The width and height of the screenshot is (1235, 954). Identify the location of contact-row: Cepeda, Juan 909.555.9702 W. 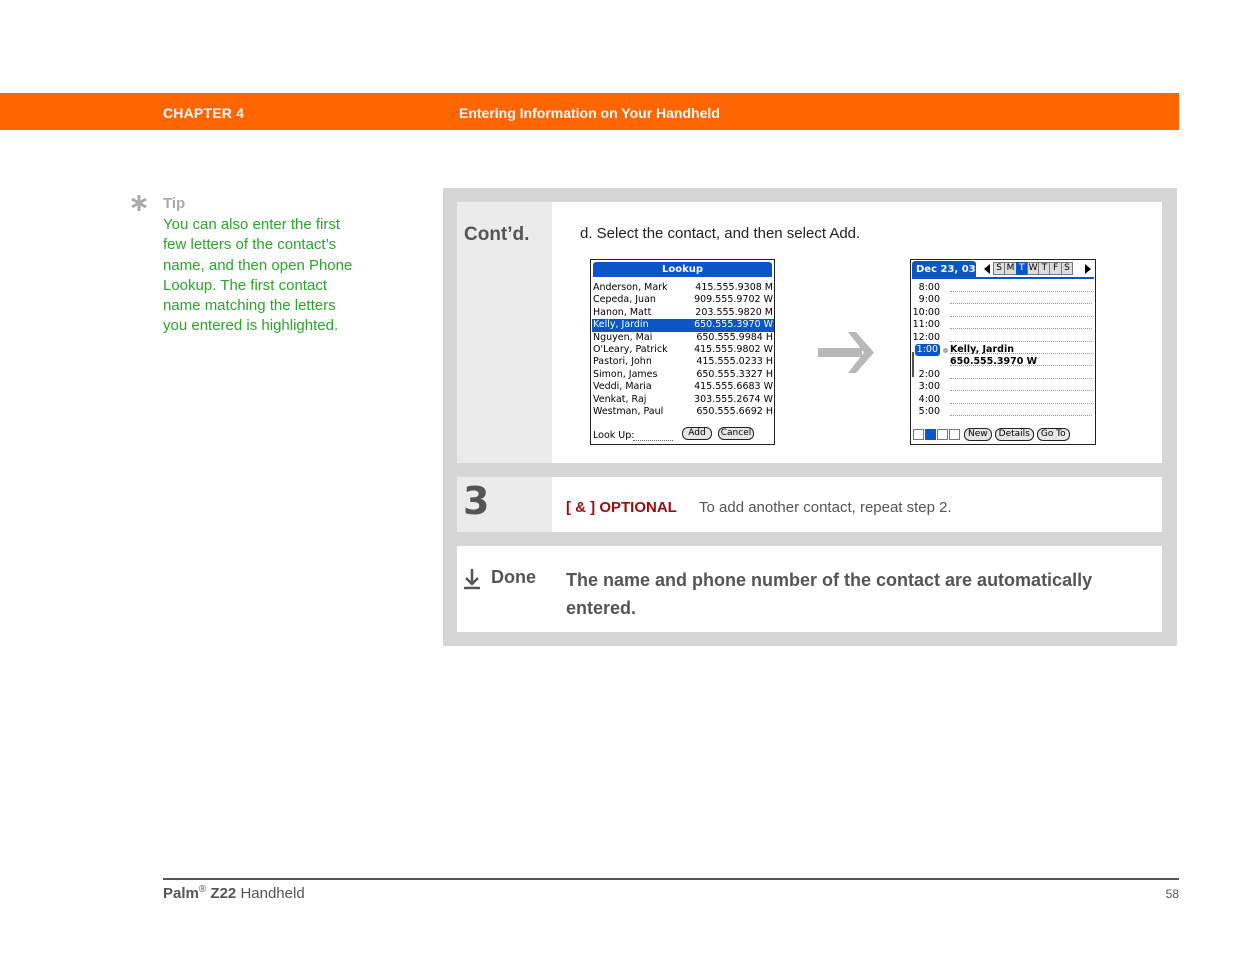
(683, 300).